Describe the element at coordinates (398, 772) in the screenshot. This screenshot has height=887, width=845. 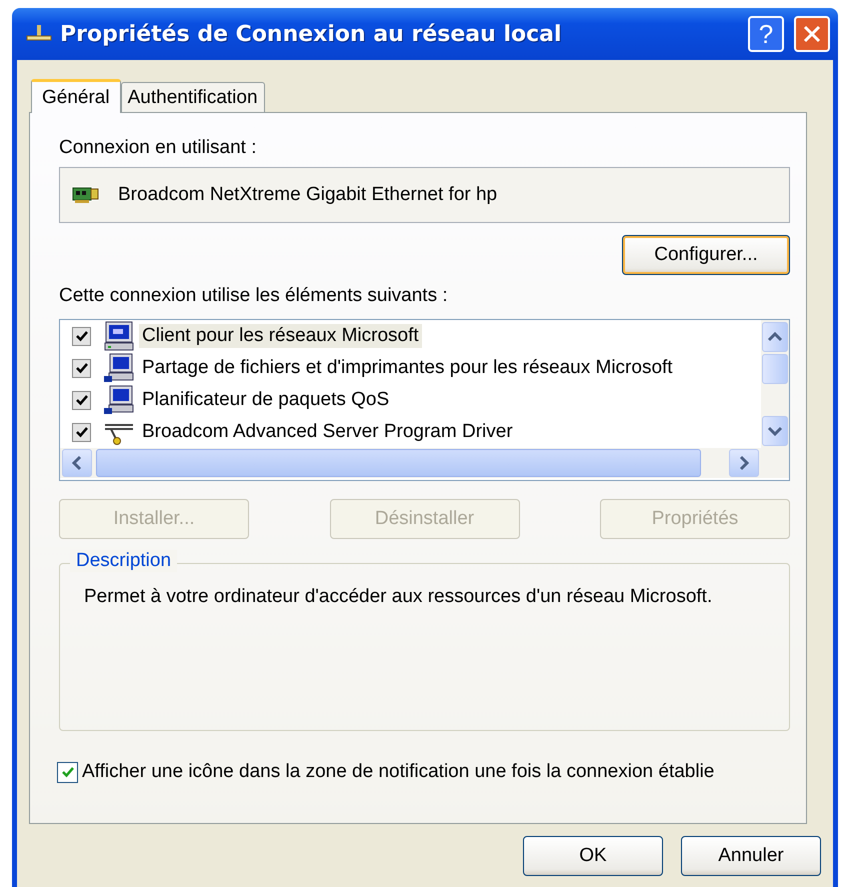
I see `checkbox-label: Afficher une icône dans la zone de notification une fois la connexion établie` at that location.